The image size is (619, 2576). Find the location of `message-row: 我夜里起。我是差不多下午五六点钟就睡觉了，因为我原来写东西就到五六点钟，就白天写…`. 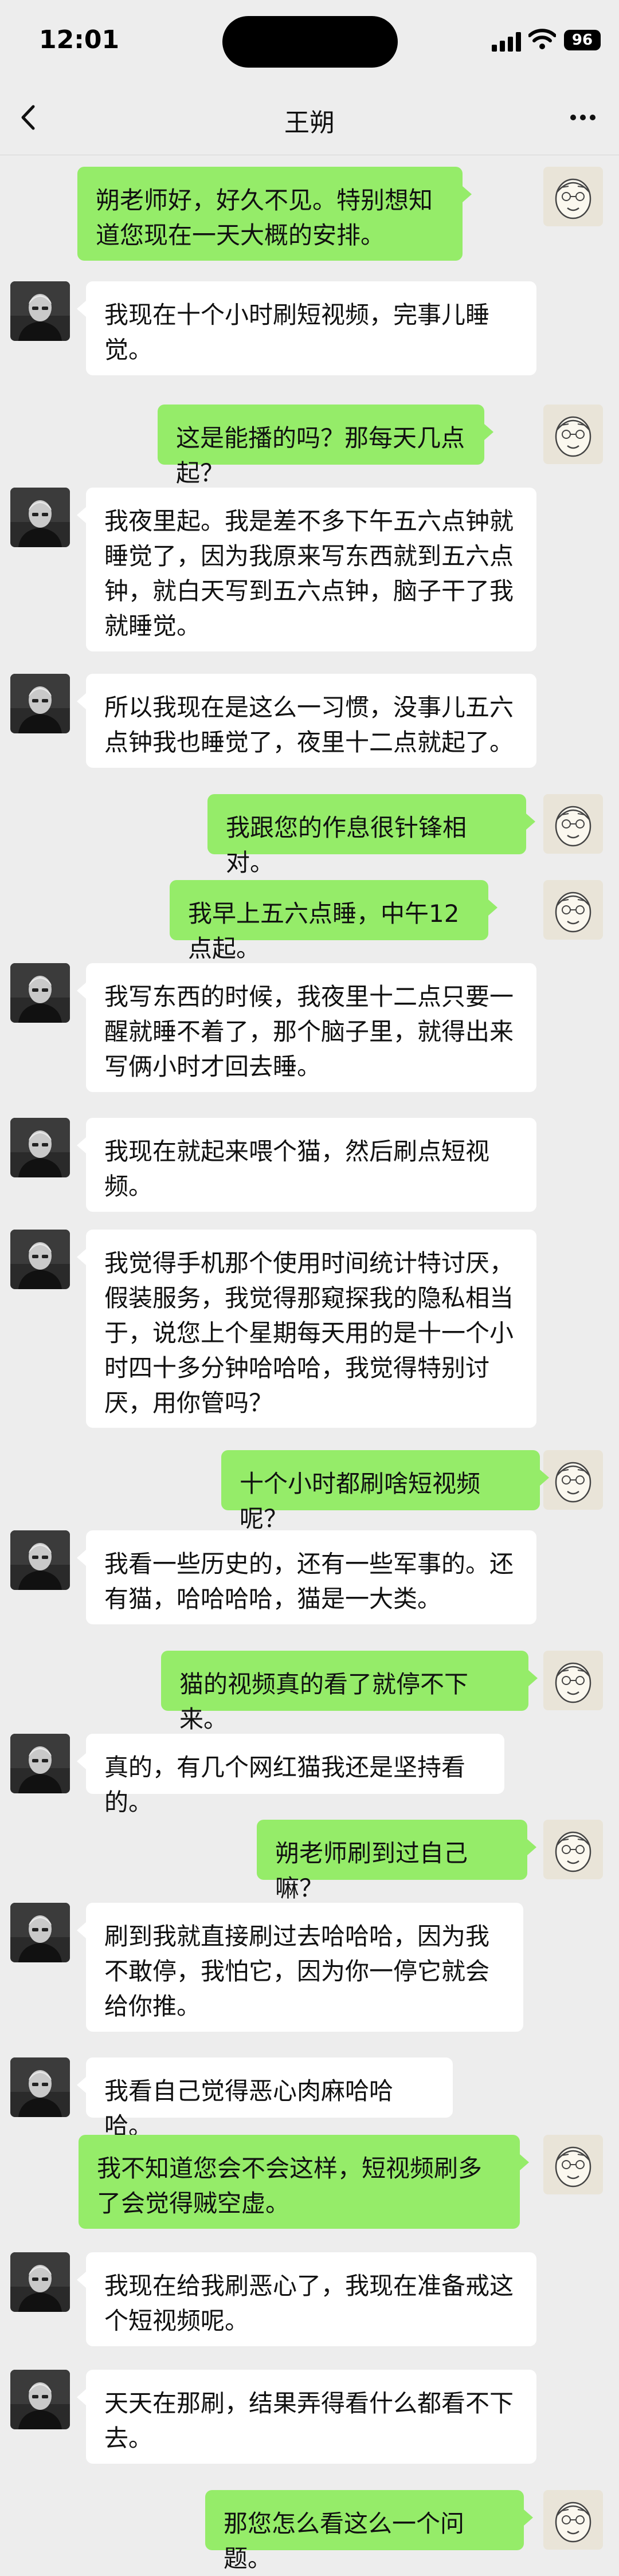

message-row: 我夜里起。我是差不多下午五六点钟就睡觉了，因为我原来写东西就到五六点钟，就白天写… is located at coordinates (309, 570).